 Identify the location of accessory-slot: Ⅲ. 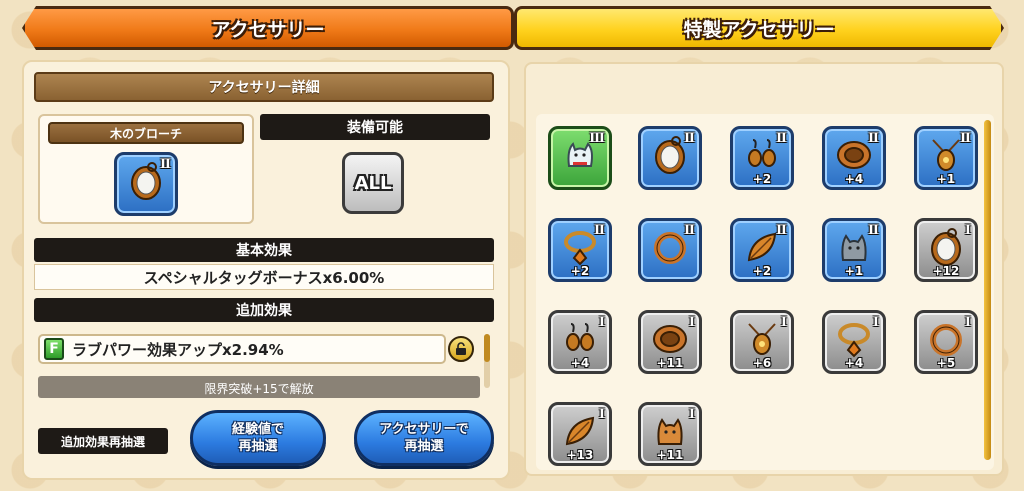
(580, 158).